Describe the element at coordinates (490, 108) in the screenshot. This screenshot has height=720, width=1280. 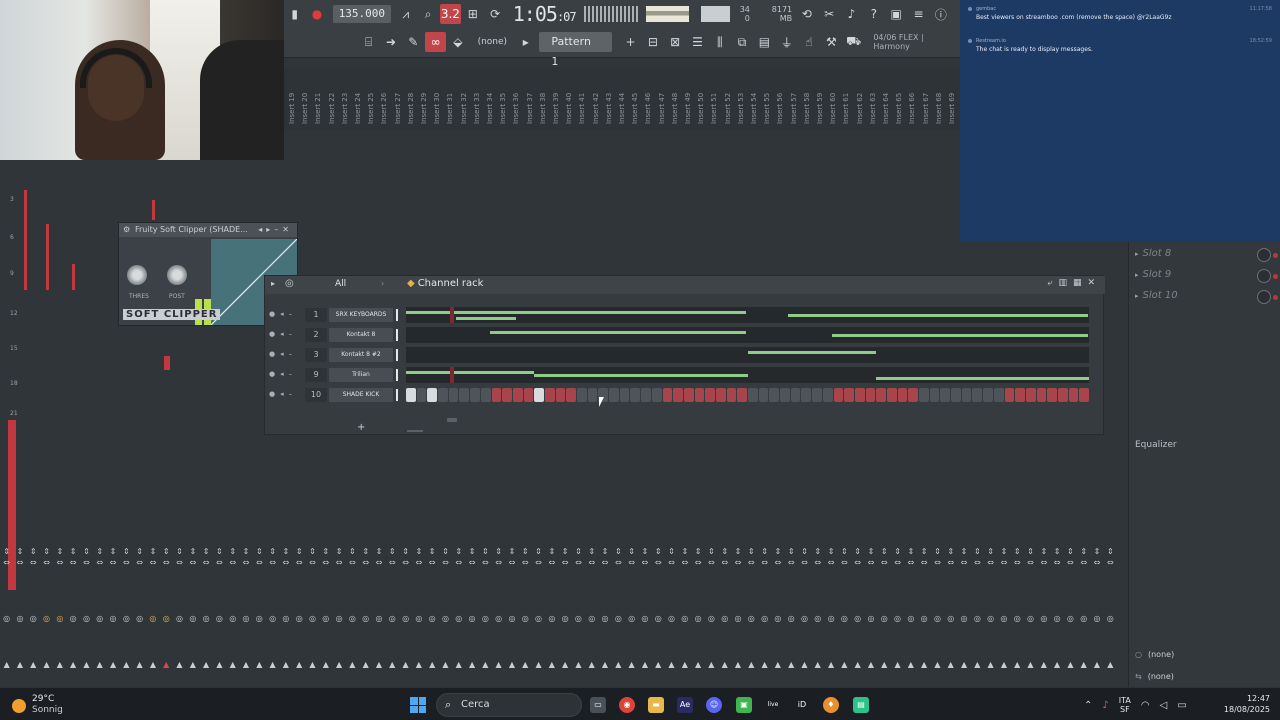
I see `insert-label: Insert 34` at that location.